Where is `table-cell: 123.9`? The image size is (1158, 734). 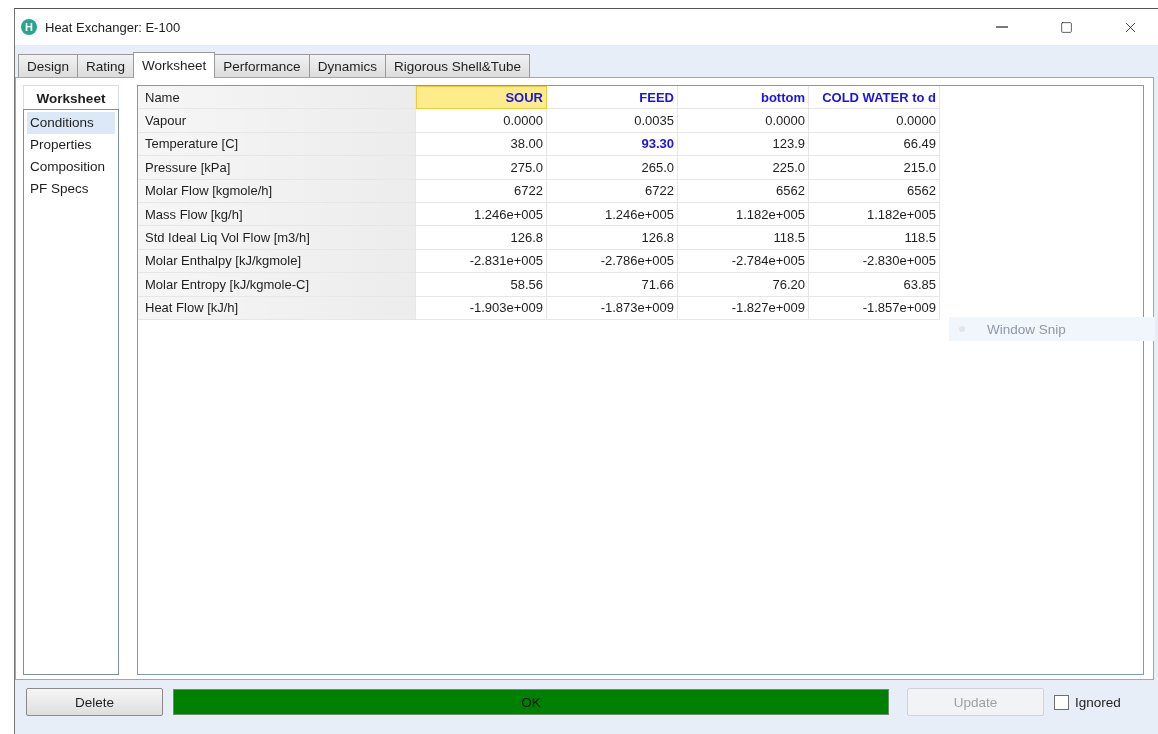 table-cell: 123.9 is located at coordinates (743, 144).